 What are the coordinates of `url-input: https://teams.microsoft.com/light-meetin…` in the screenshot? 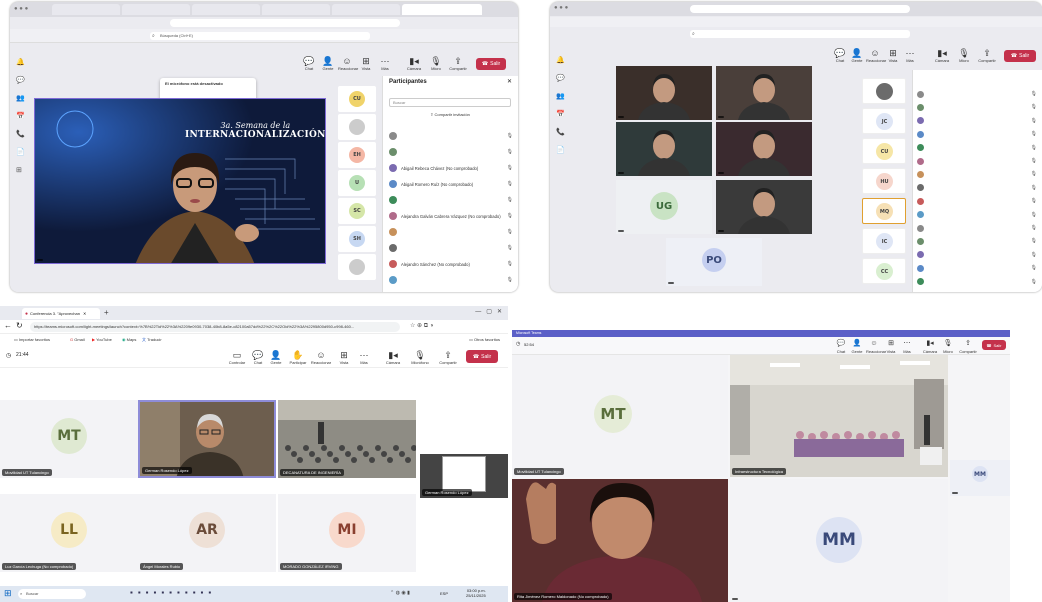 It's located at (215, 327).